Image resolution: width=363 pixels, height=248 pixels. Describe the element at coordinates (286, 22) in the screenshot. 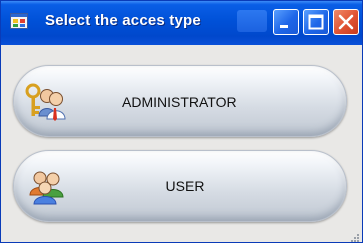

I see `minimize-button` at that location.